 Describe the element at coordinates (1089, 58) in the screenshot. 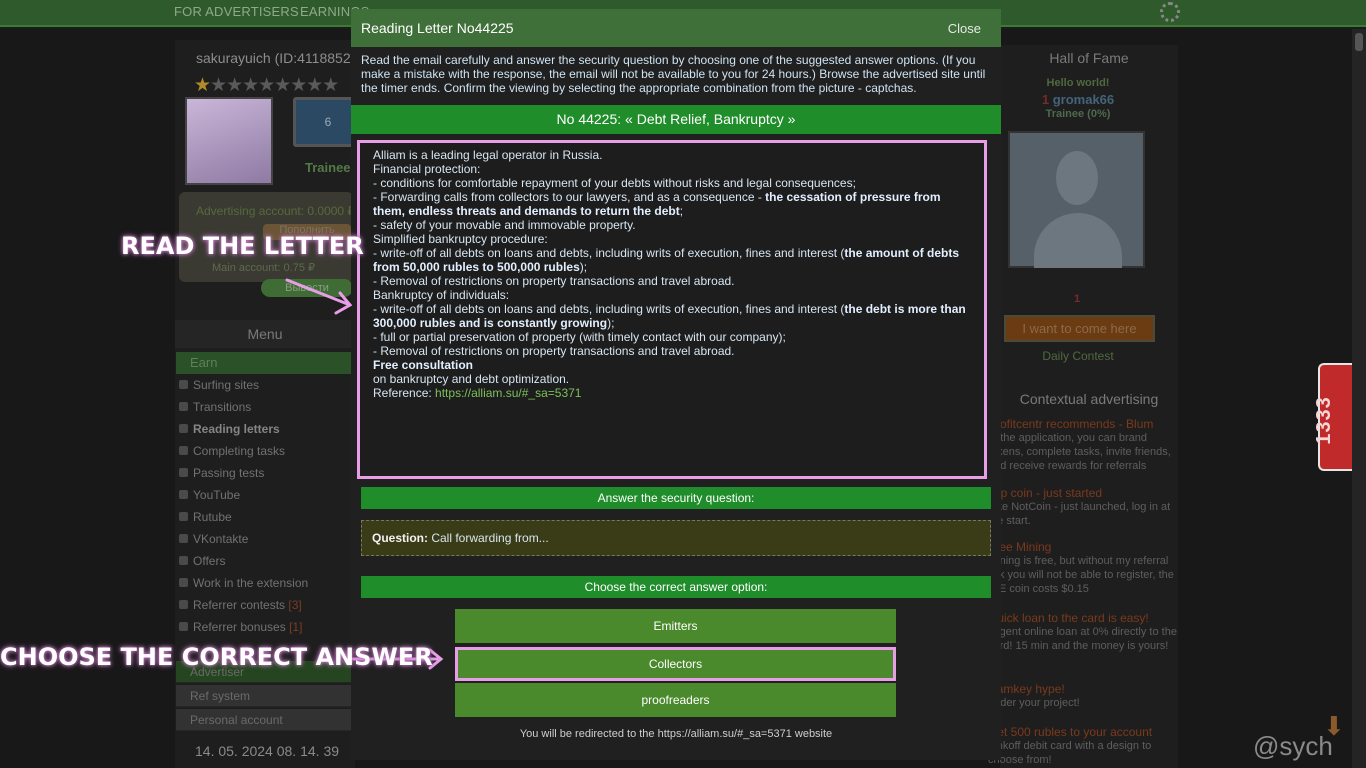

I see `hall-of-fame-title: Hall of Fame` at that location.